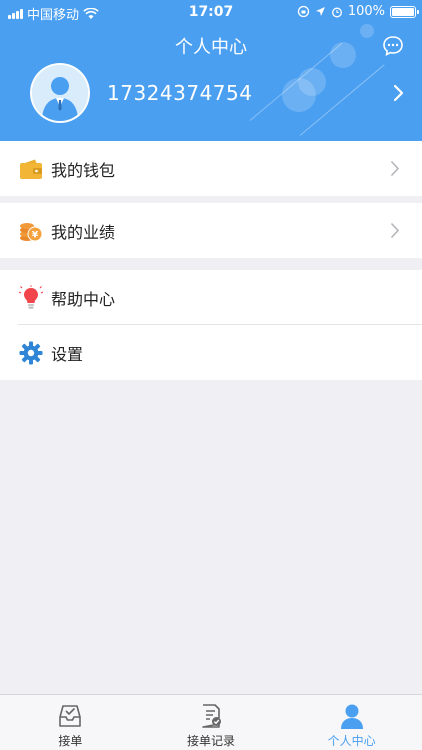  What do you see at coordinates (351, 741) in the screenshot?
I see `tab-label: 个人中心` at bounding box center [351, 741].